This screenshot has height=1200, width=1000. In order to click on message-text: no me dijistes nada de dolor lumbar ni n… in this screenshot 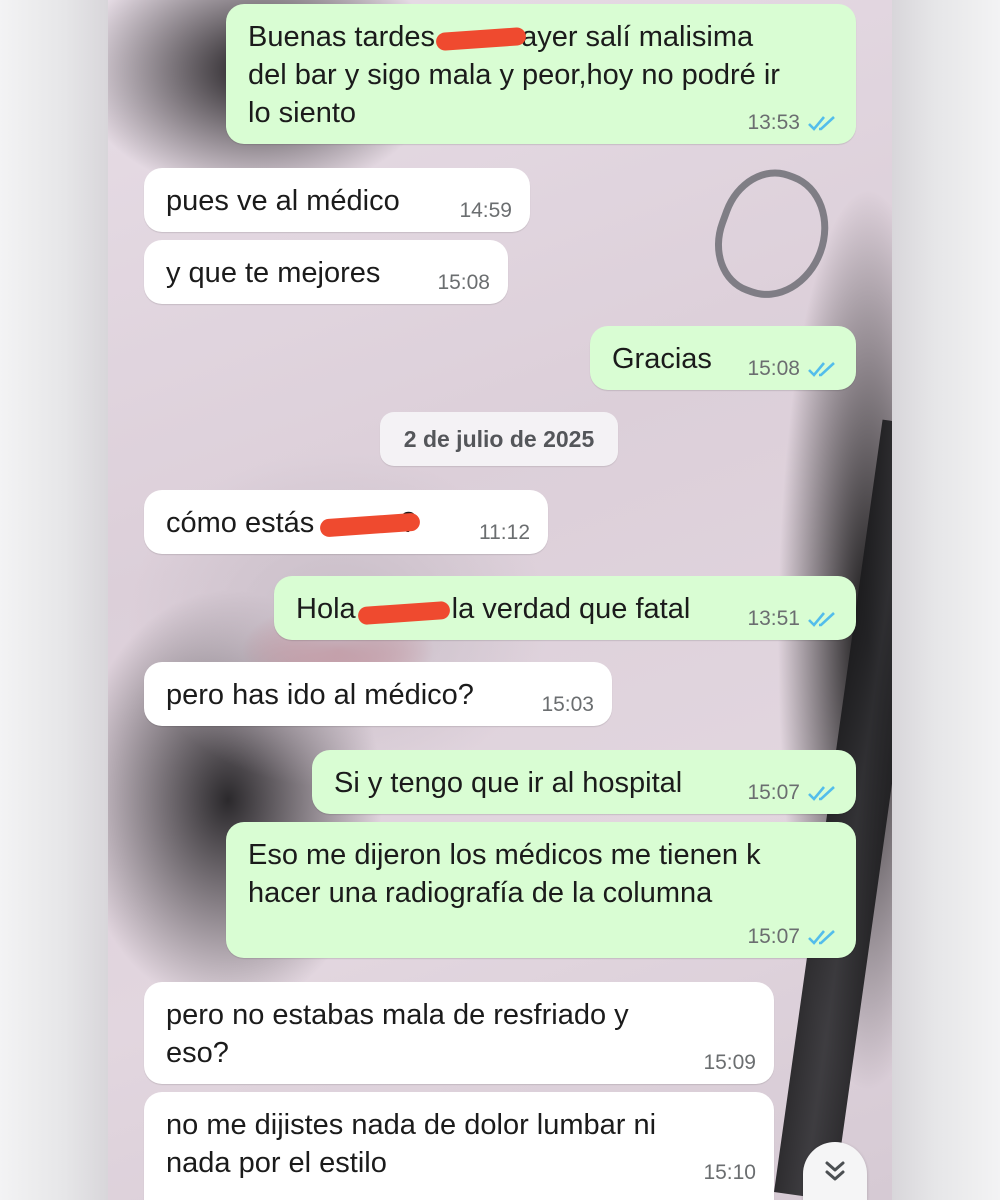, I will do `click(411, 1144)`.